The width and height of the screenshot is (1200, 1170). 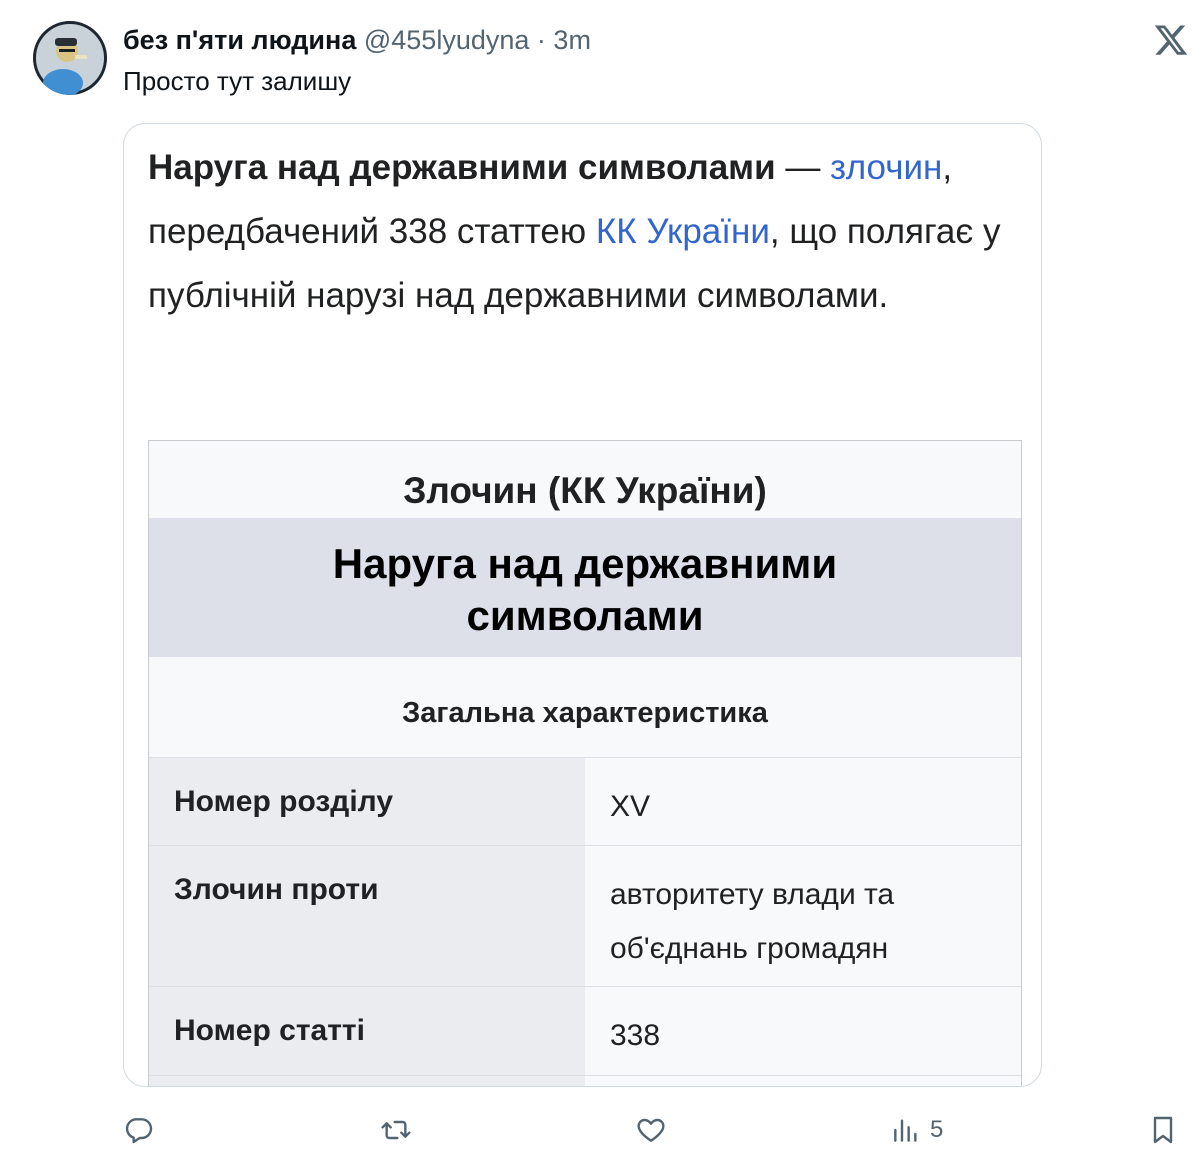 I want to click on infobox-row-label: Номер статті, so click(x=367, y=1031).